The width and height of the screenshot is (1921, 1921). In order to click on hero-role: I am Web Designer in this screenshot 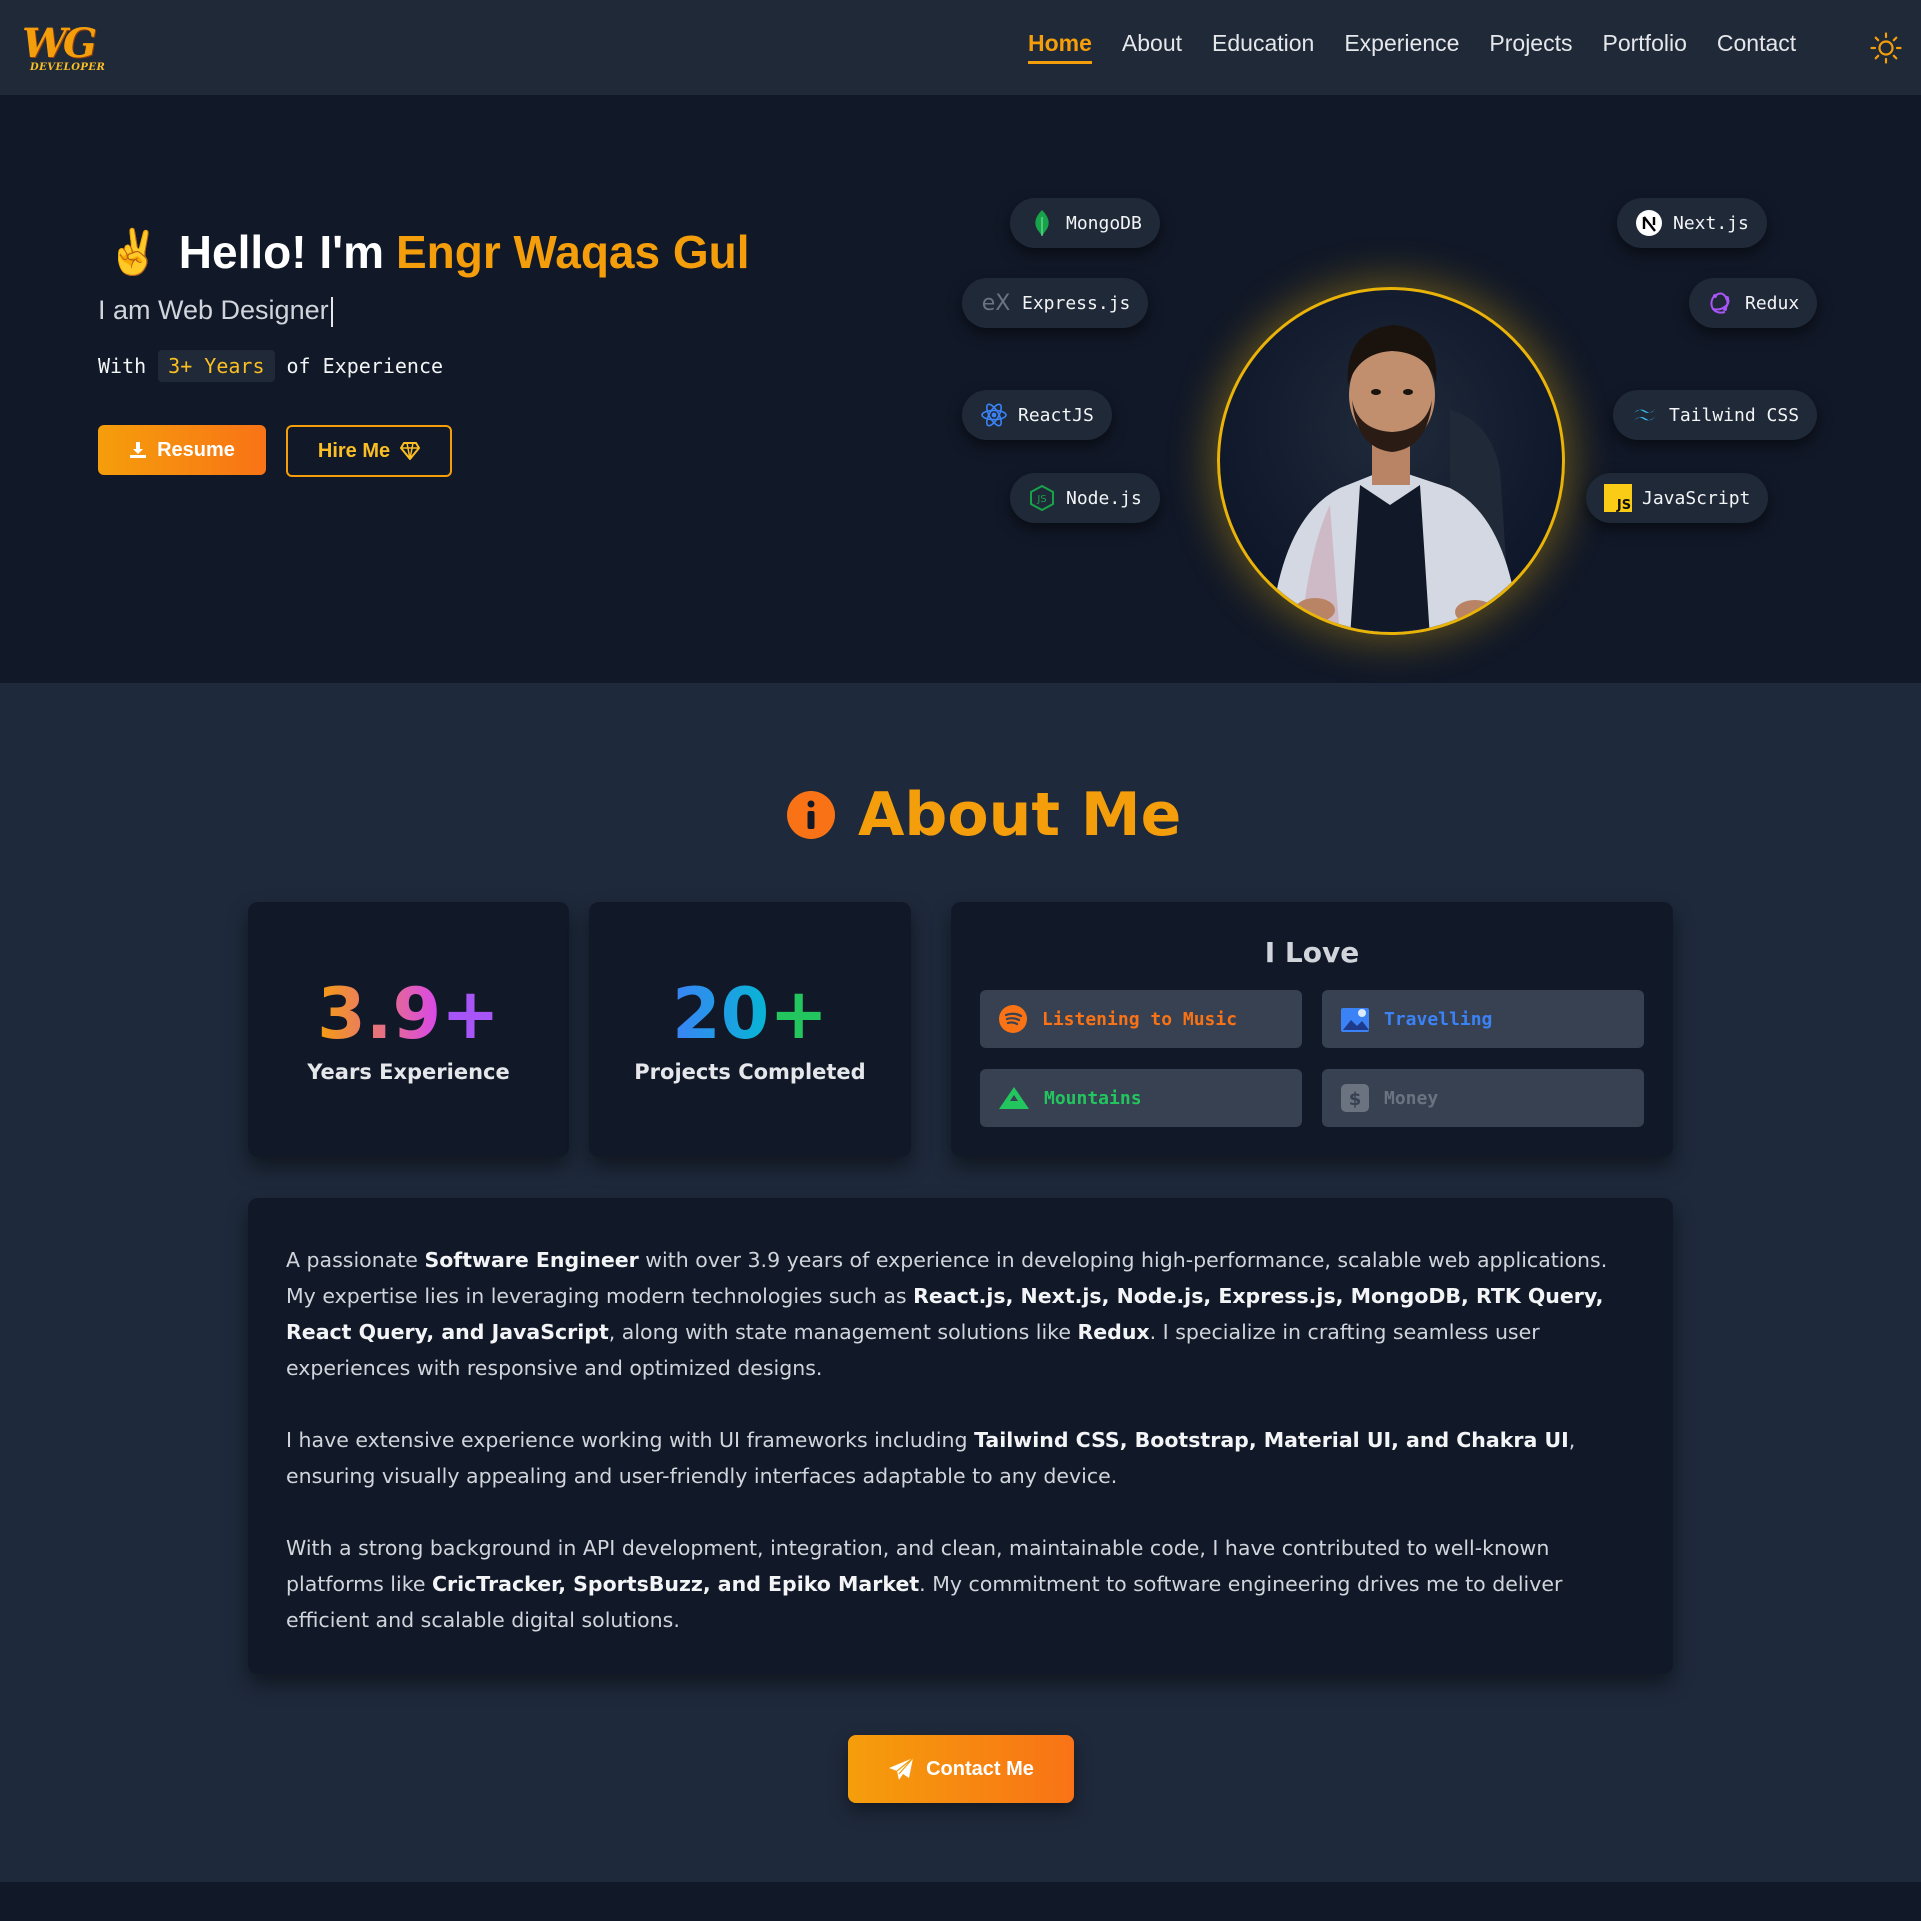, I will do `click(215, 311)`.